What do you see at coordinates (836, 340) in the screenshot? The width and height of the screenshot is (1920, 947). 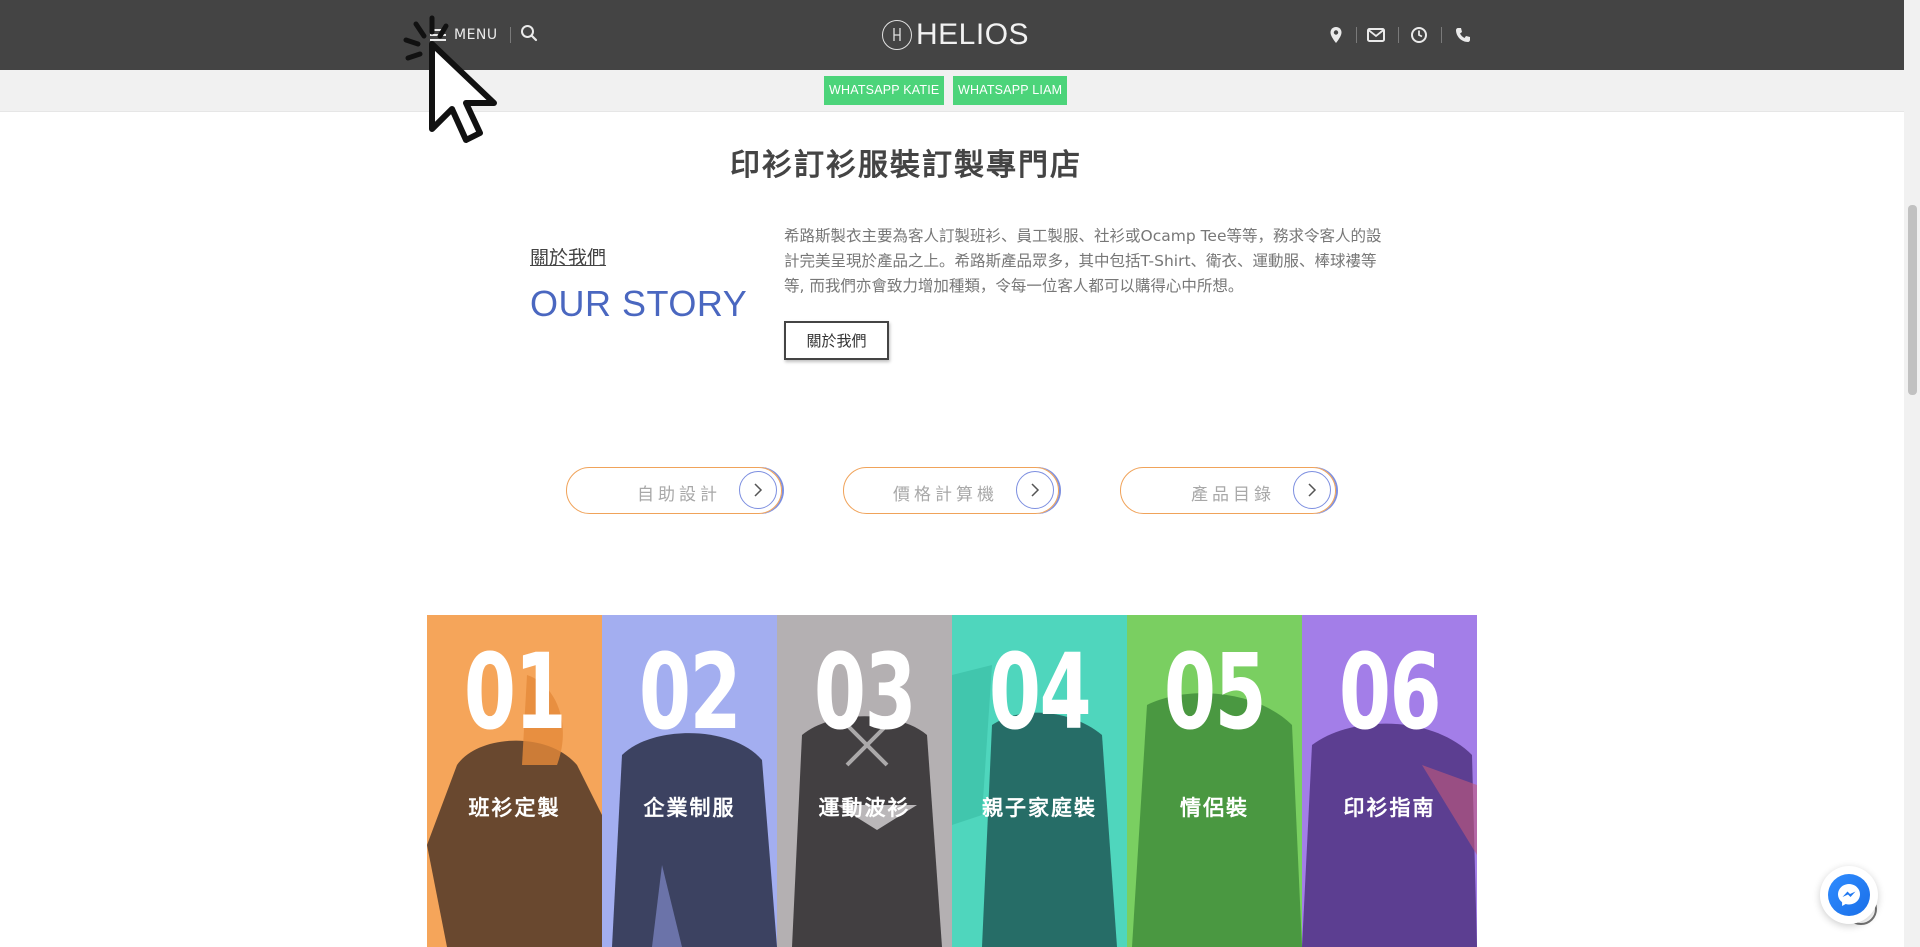 I see `about-us-button: 關於我們` at bounding box center [836, 340].